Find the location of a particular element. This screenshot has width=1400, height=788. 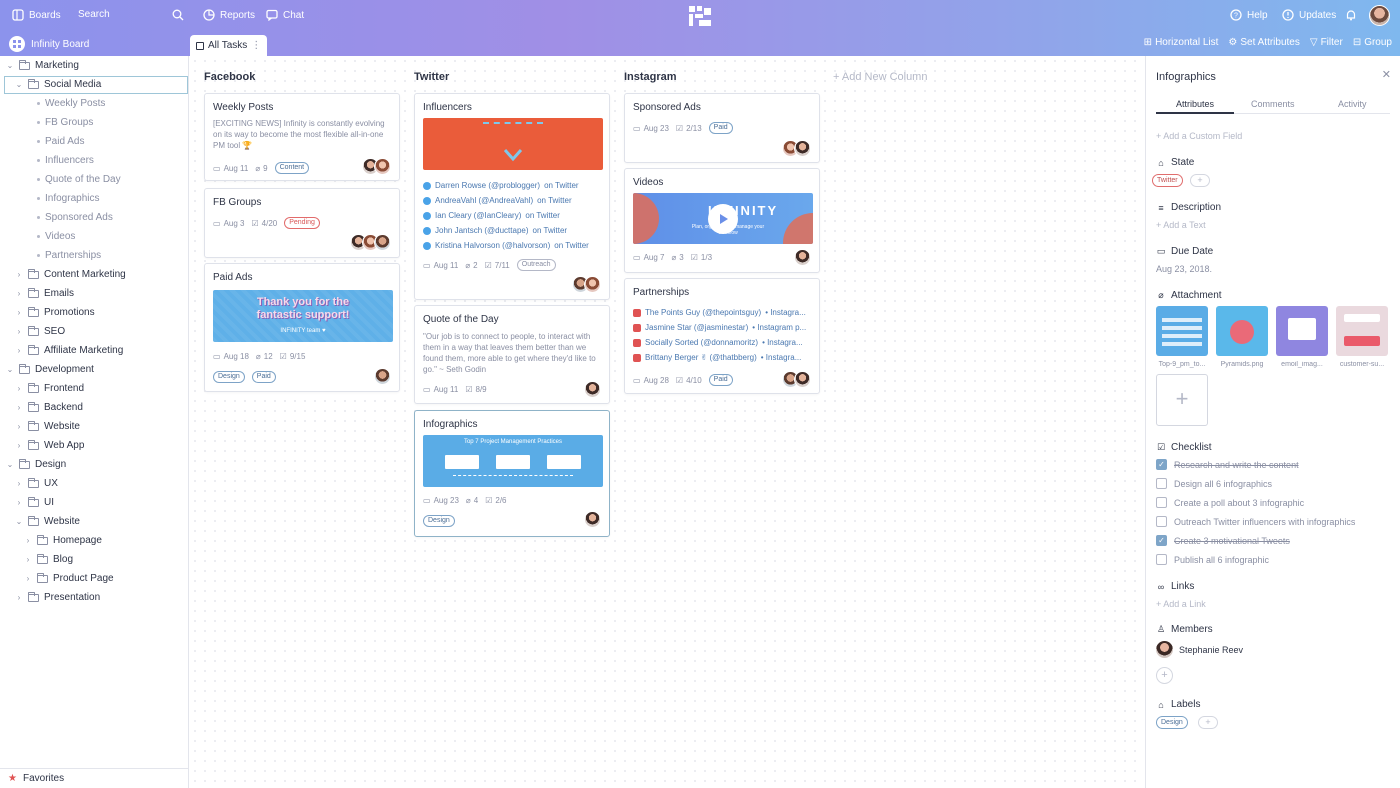

notifications-button is located at coordinates (1351, 15).